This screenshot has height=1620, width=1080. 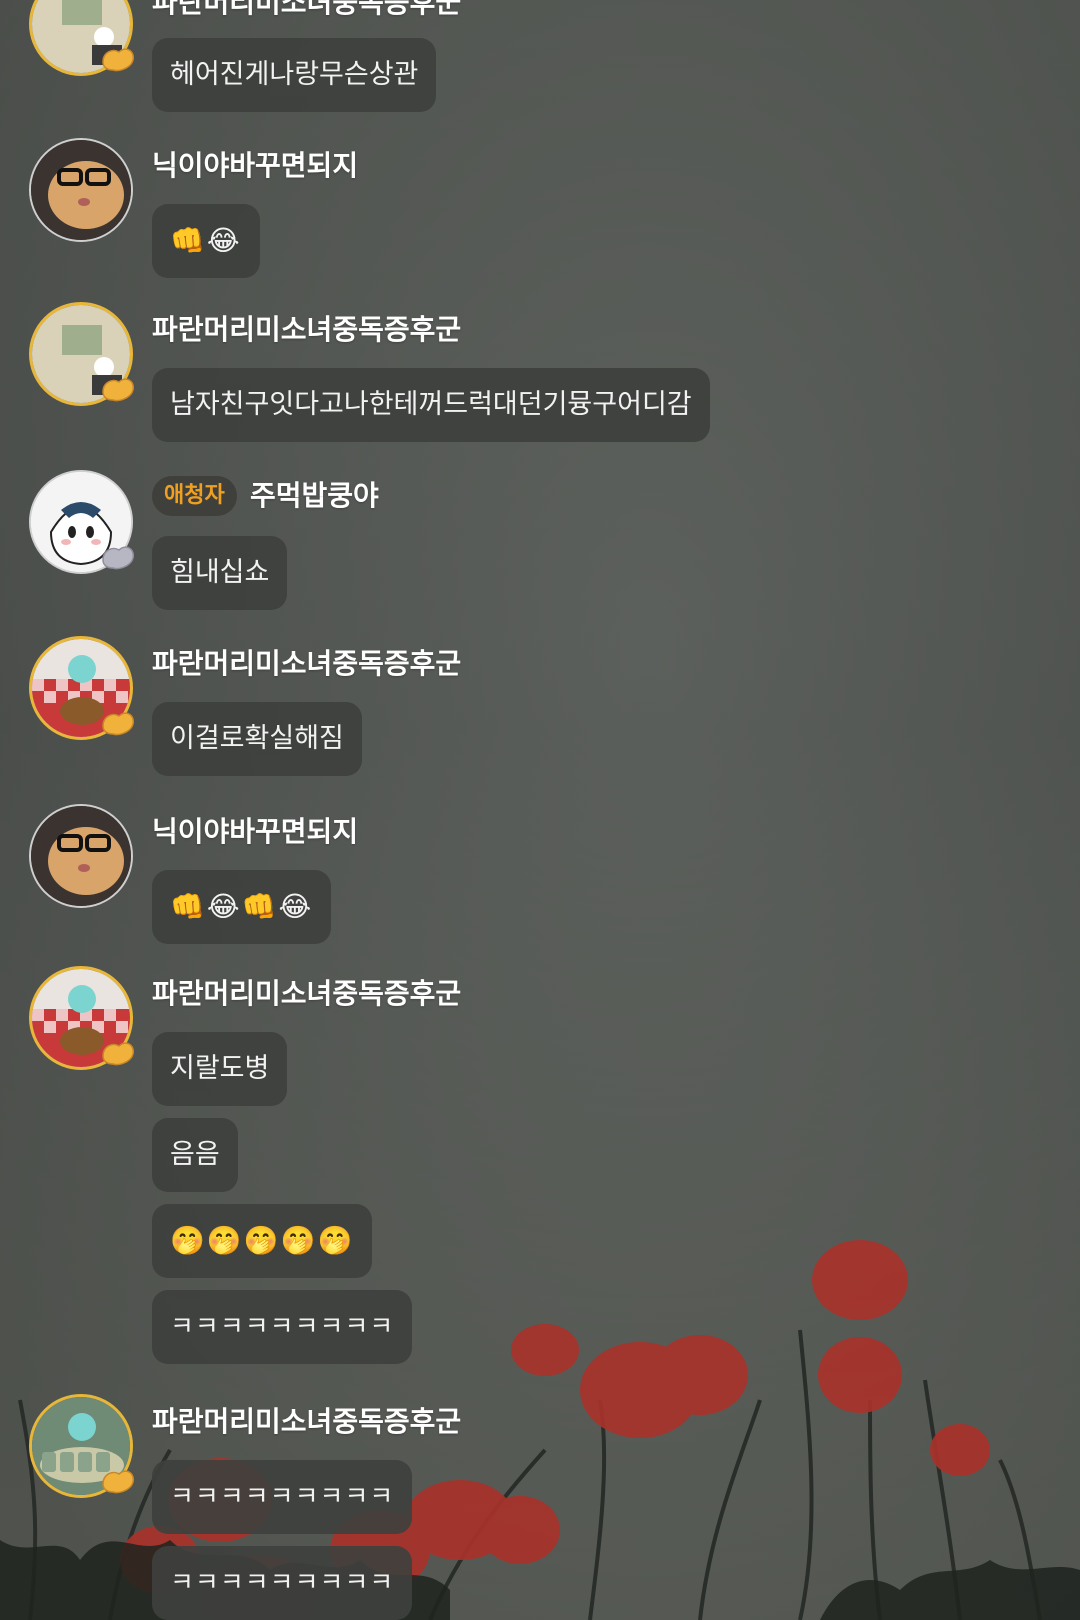 I want to click on message-bubble: 🤭🤭🤭🤭🤭, so click(x=262, y=1241).